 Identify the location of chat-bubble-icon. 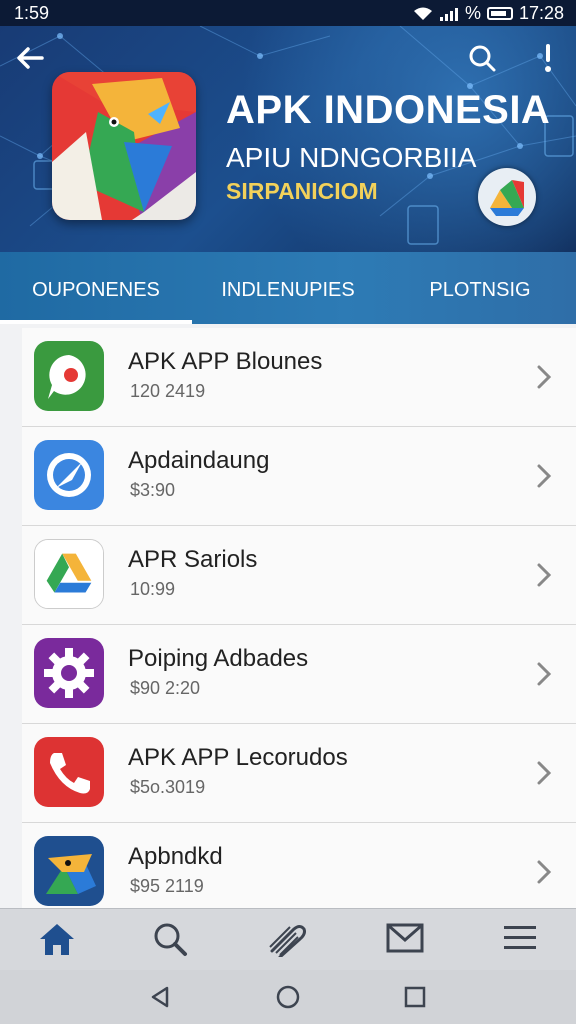
(69, 376).